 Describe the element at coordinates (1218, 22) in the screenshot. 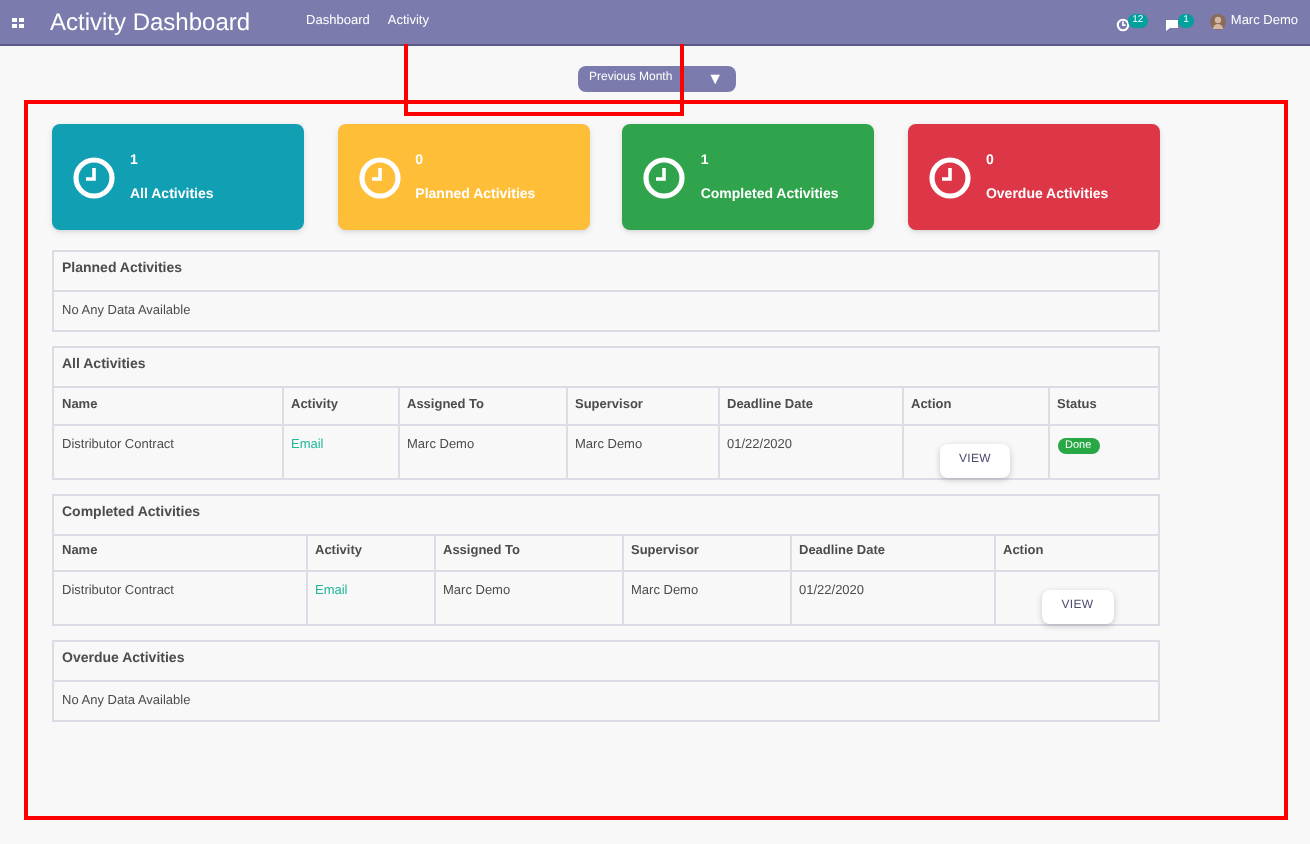

I see `avatar-icon` at that location.